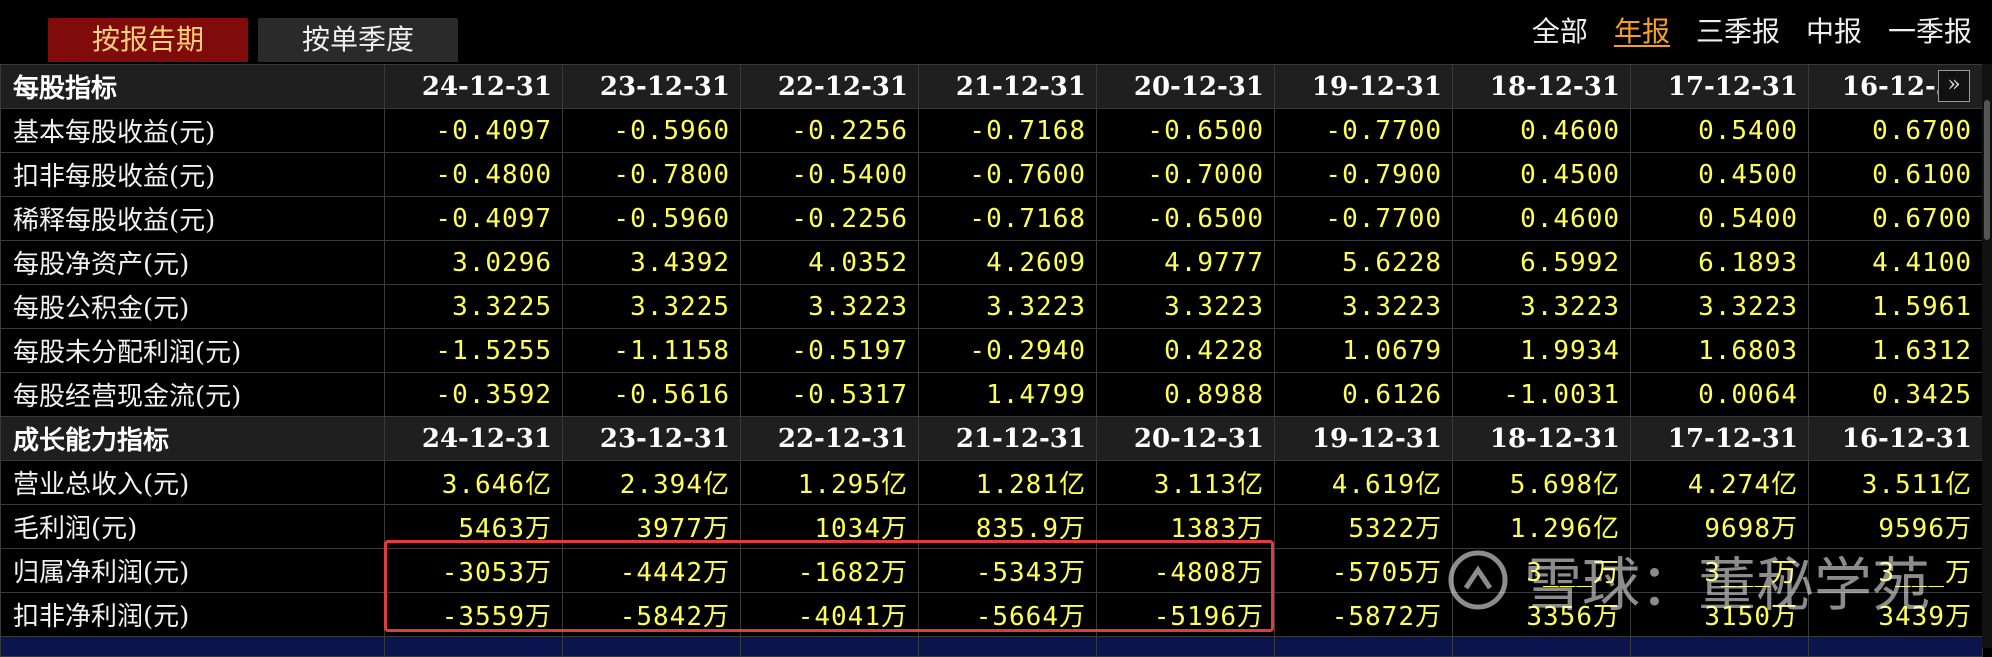 The width and height of the screenshot is (1992, 657). What do you see at coordinates (829, 526) in the screenshot?
I see `cell-value: 1034万` at bounding box center [829, 526].